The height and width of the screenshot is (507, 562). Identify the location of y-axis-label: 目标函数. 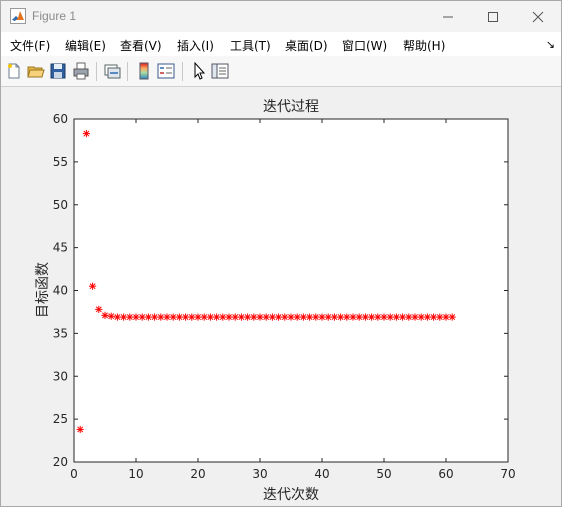
(43, 290).